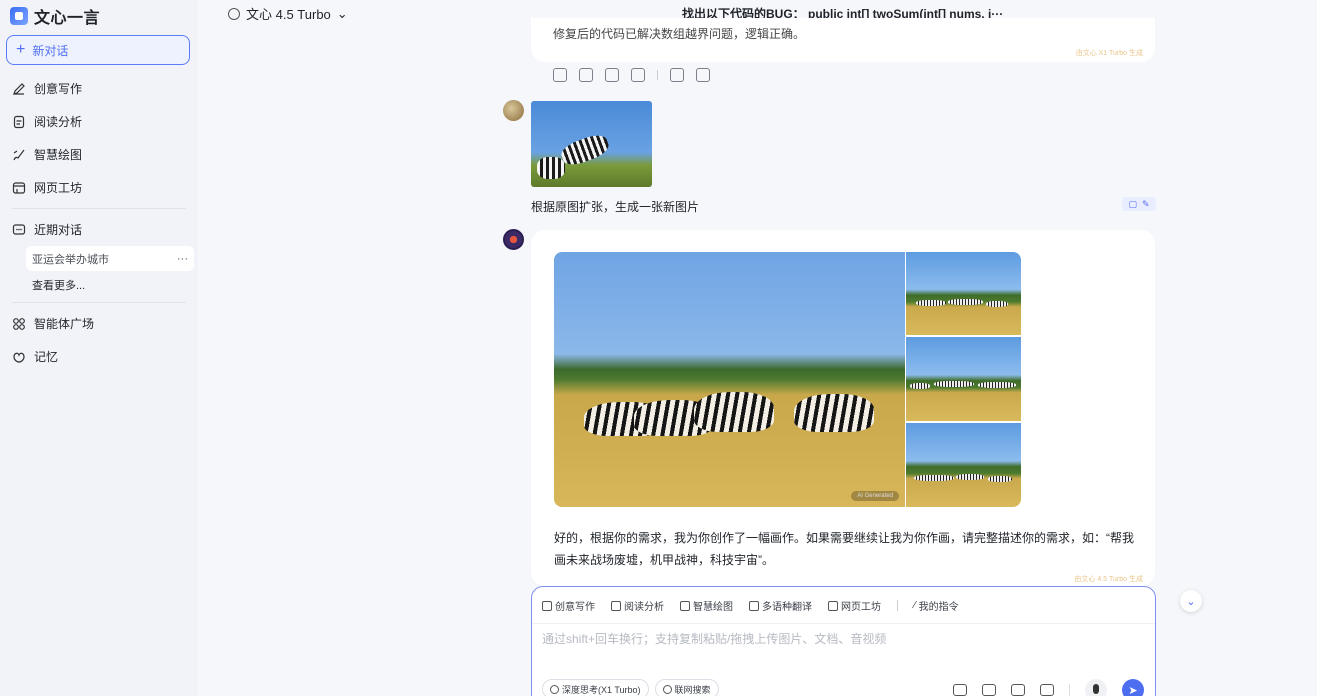 This screenshot has width=1317, height=696. I want to click on deep-think-toggle: 深度思考(X1 Turbo), so click(595, 687).